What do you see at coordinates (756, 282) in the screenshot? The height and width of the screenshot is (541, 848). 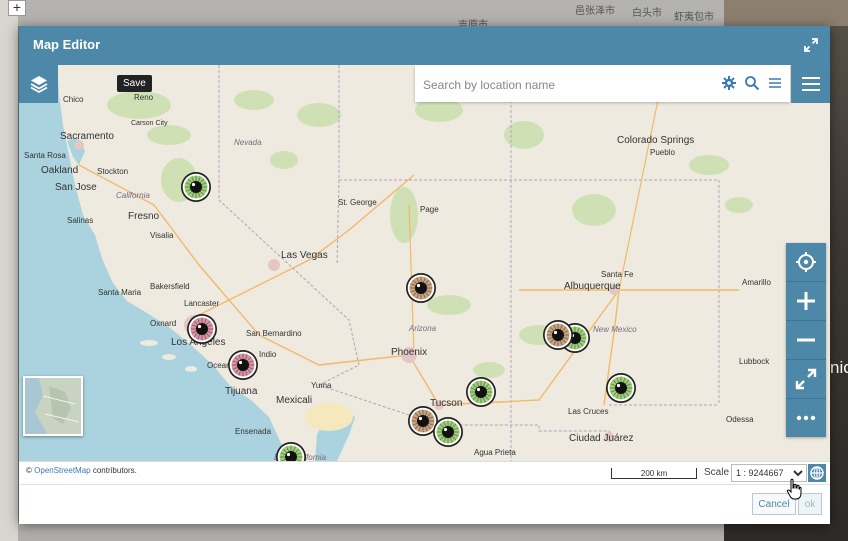 I see `map-label-amarillo: Amarillo` at bounding box center [756, 282].